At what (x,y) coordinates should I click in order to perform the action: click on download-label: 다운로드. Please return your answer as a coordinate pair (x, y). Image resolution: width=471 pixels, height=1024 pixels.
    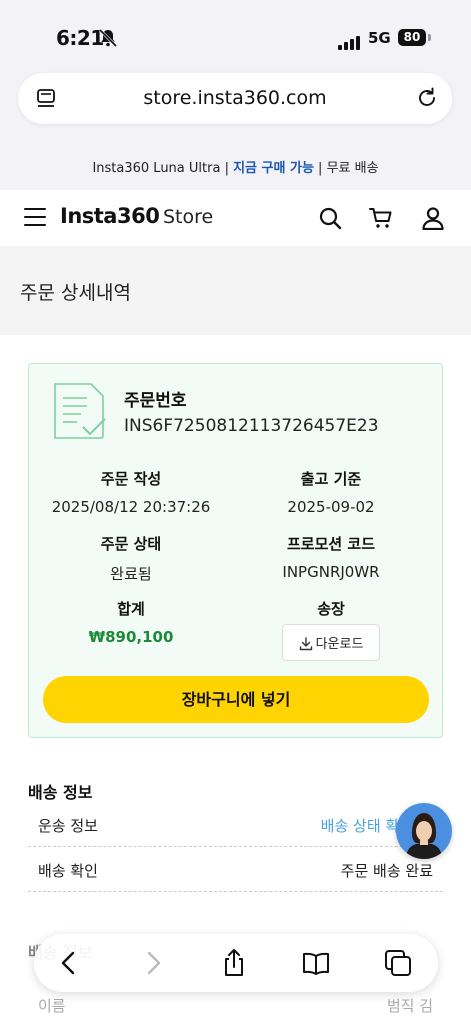
    Looking at the image, I should click on (339, 644).